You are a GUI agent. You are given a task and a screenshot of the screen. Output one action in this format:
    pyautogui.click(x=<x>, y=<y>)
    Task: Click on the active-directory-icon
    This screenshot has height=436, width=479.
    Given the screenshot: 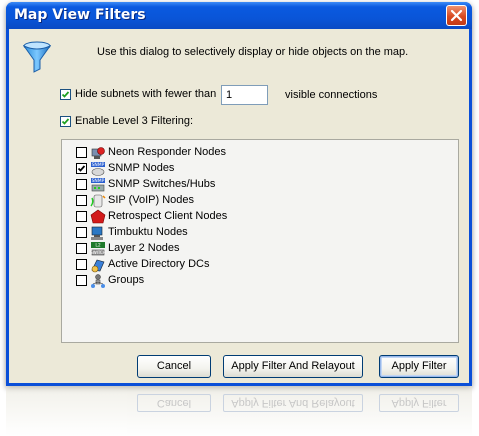 What is the action you would take?
    pyautogui.click(x=98, y=266)
    